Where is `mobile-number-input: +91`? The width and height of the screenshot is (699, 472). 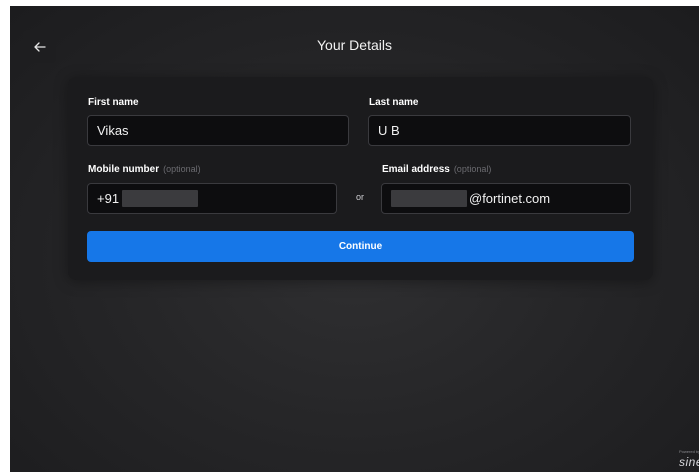 mobile-number-input: +91 is located at coordinates (212, 198).